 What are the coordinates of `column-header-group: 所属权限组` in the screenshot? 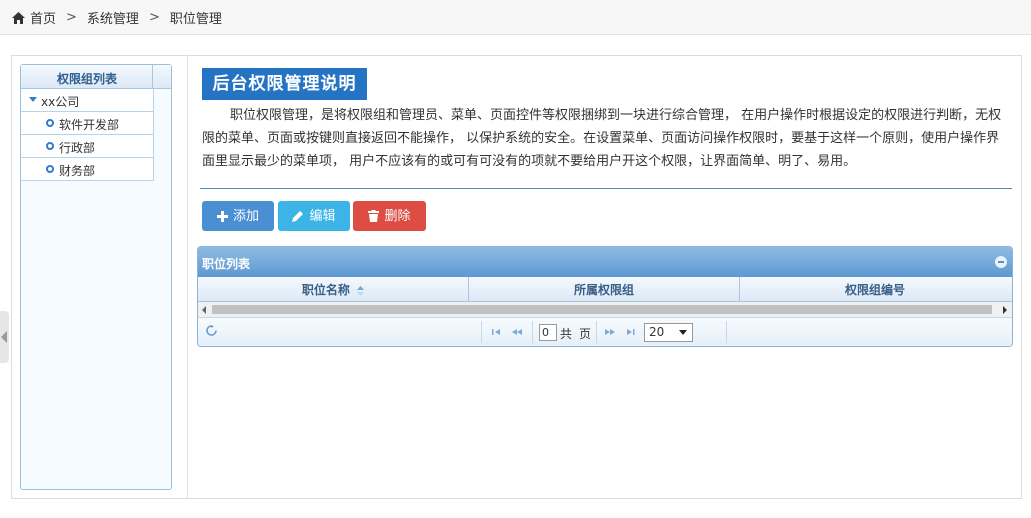 It's located at (604, 289).